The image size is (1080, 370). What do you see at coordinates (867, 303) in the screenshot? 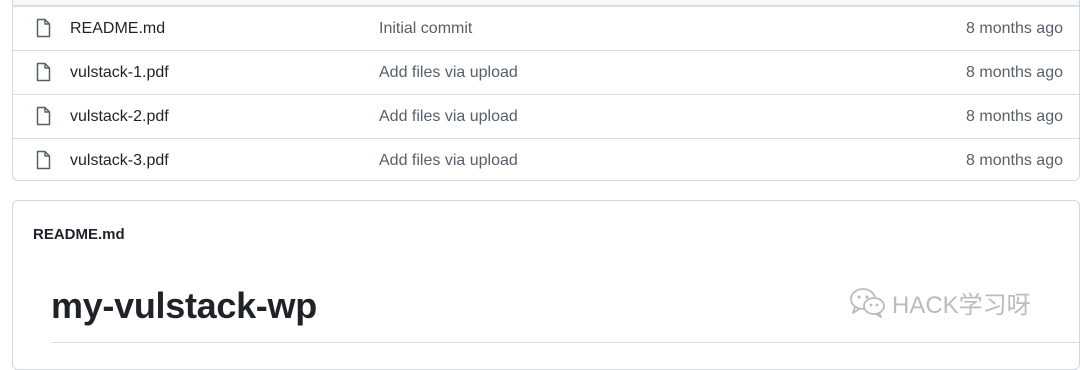
I see `wechat-icon` at bounding box center [867, 303].